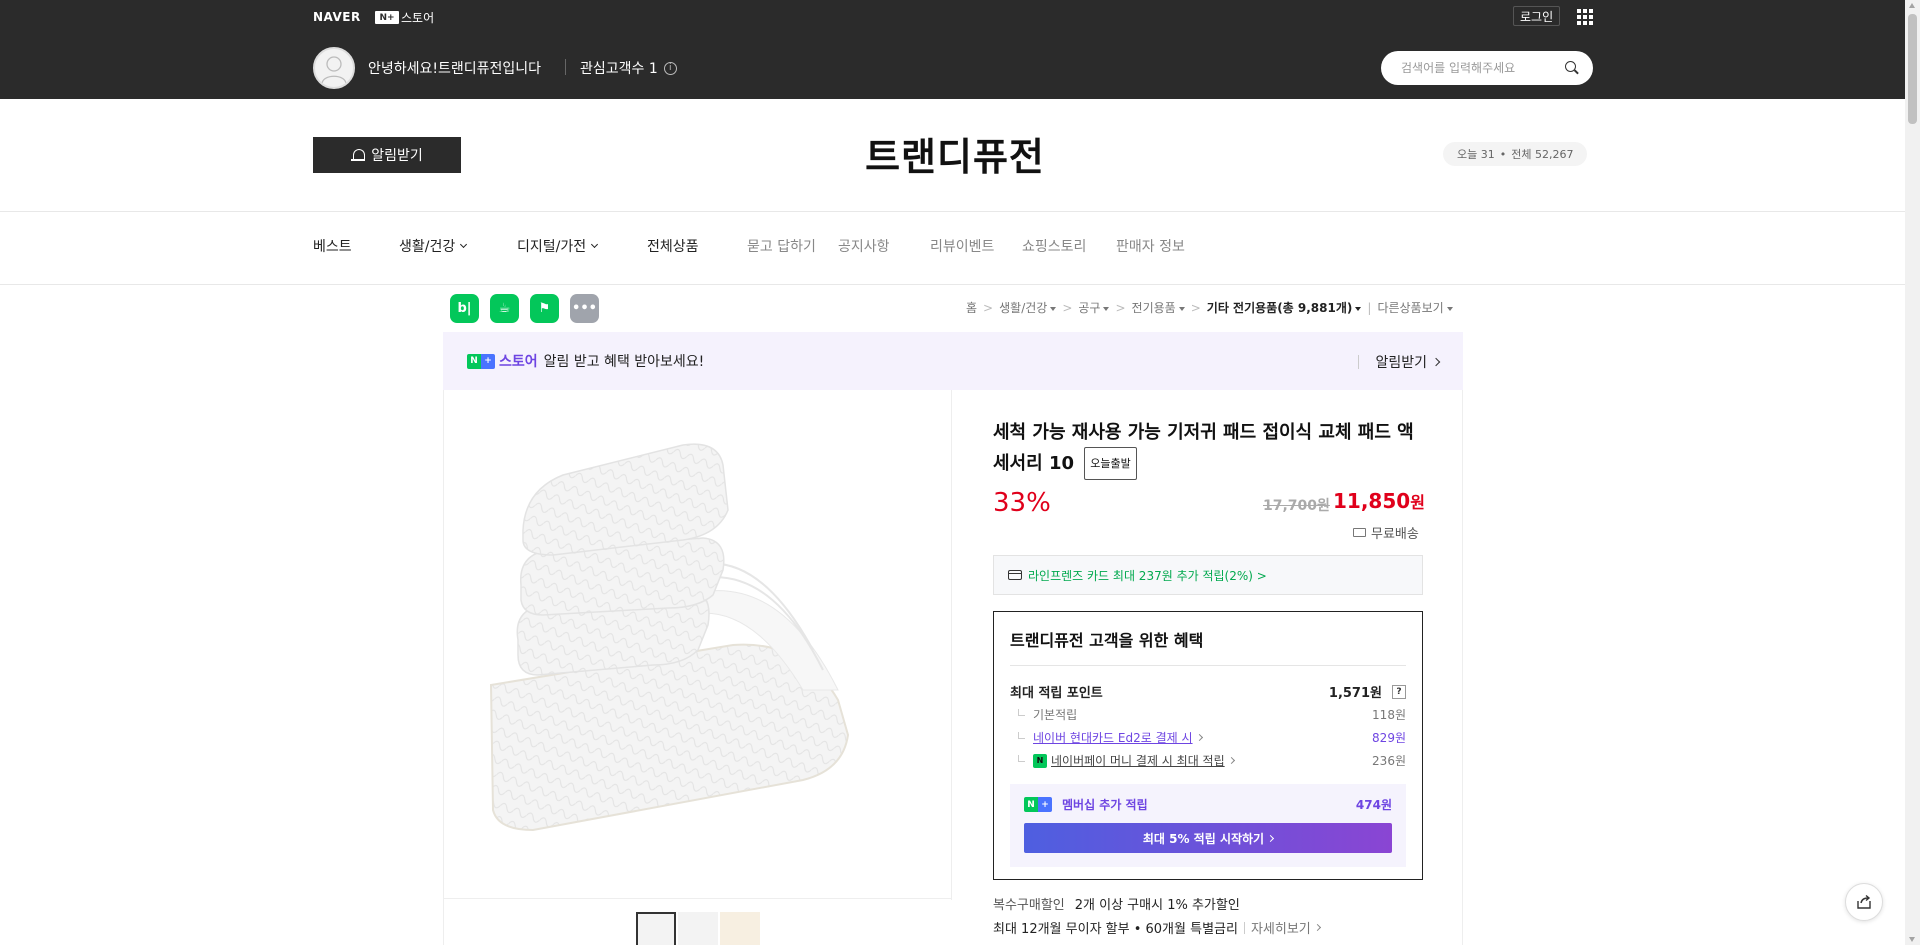  What do you see at coordinates (1208, 804) in the screenshot?
I see `membership-row: N + 멤버십 추가 적립 474원` at bounding box center [1208, 804].